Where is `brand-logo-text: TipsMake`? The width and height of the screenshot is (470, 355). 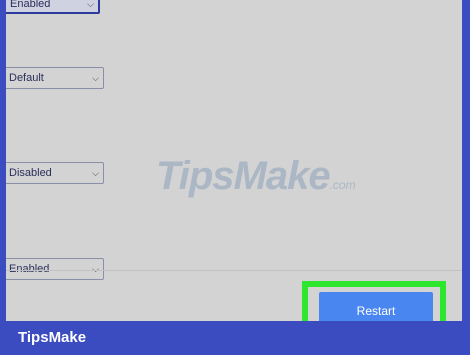
brand-logo-text: TipsMake is located at coordinates (52, 337).